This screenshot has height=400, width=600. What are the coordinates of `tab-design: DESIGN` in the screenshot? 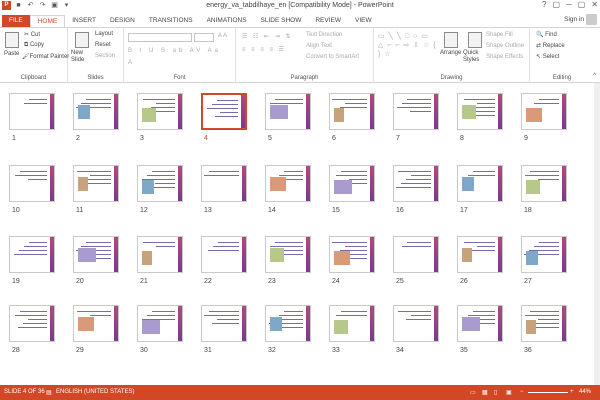 It's located at (122, 21).